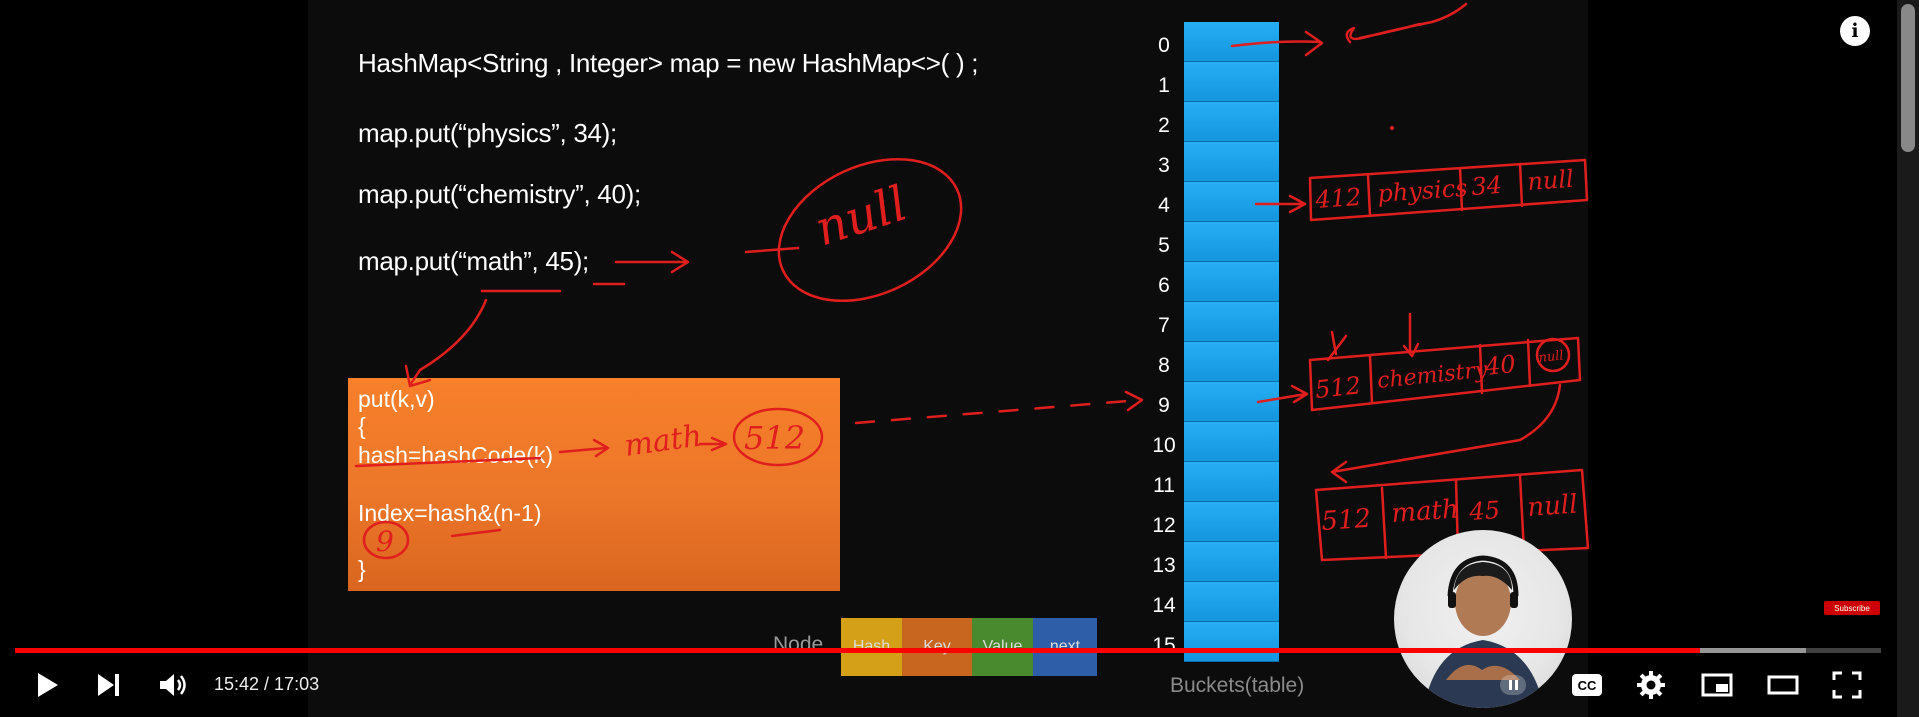 The image size is (1919, 717). I want to click on bucket-index-label: 1, so click(1164, 85).